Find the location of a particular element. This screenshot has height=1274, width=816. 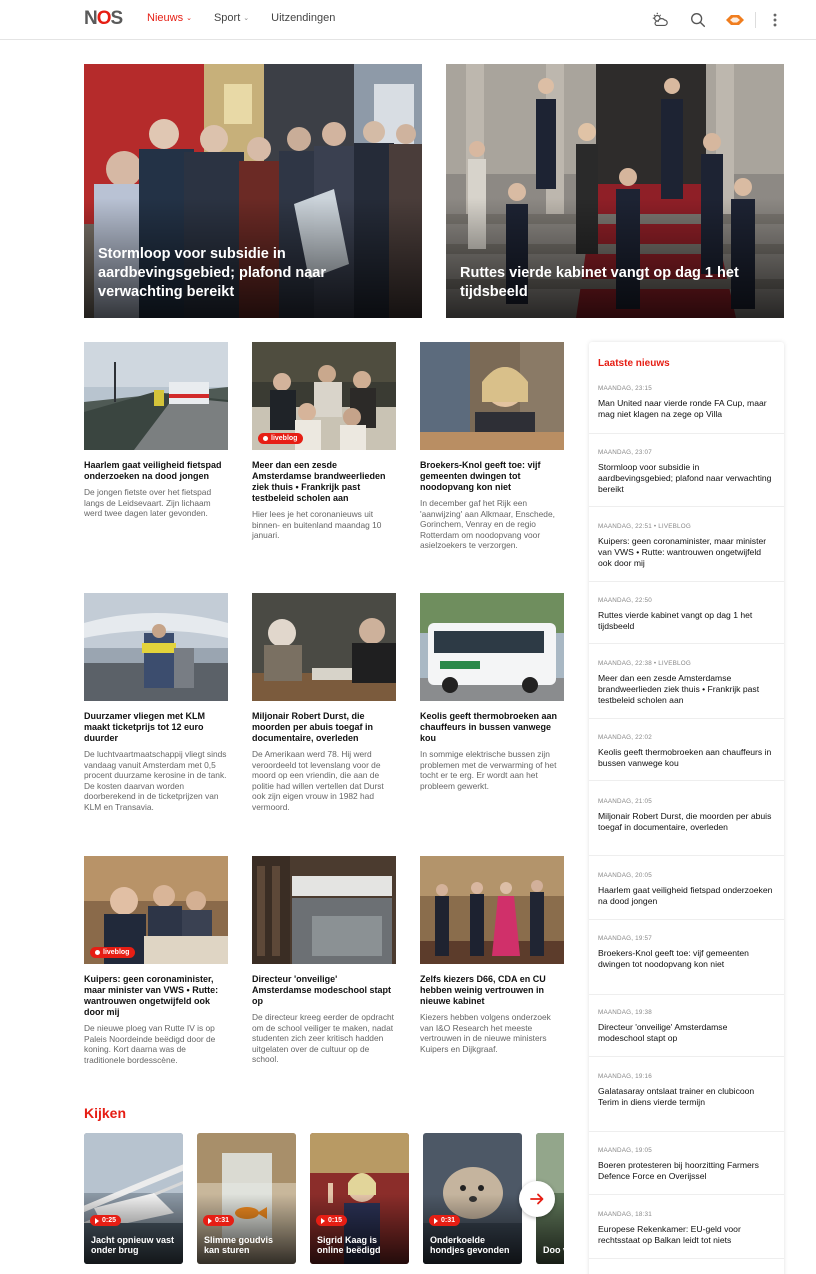

nav-uitzendingen: Uitzendingen is located at coordinates (303, 18).